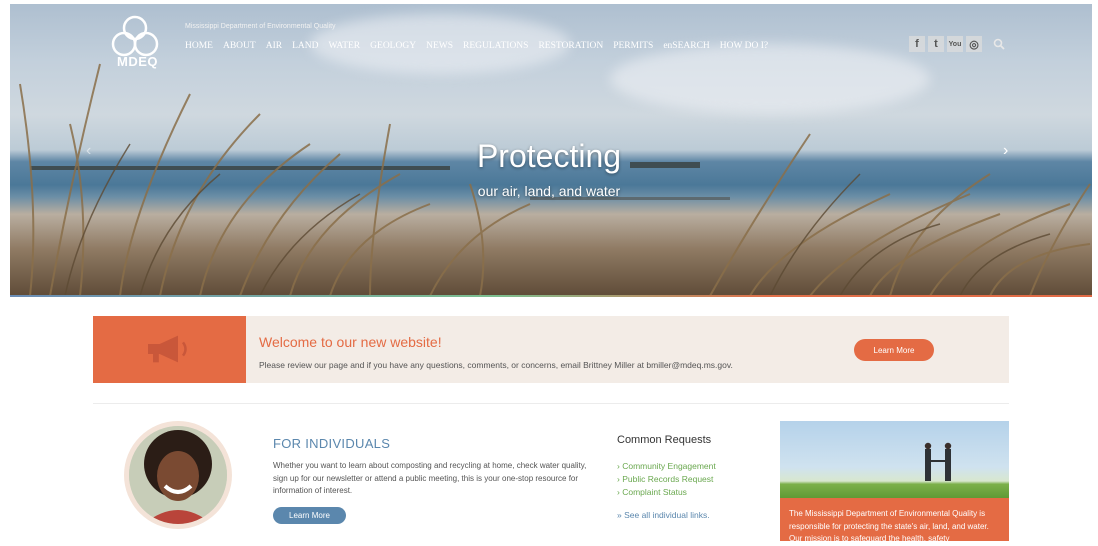  I want to click on nav-item-permits: PERMITS, so click(633, 46).